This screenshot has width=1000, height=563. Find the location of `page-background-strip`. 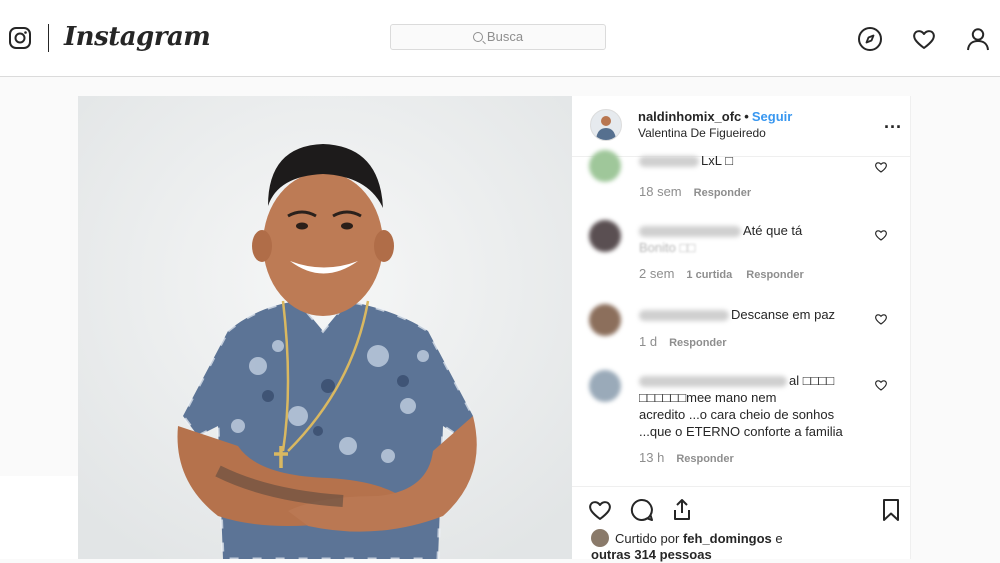

page-background-strip is located at coordinates (39, 517).